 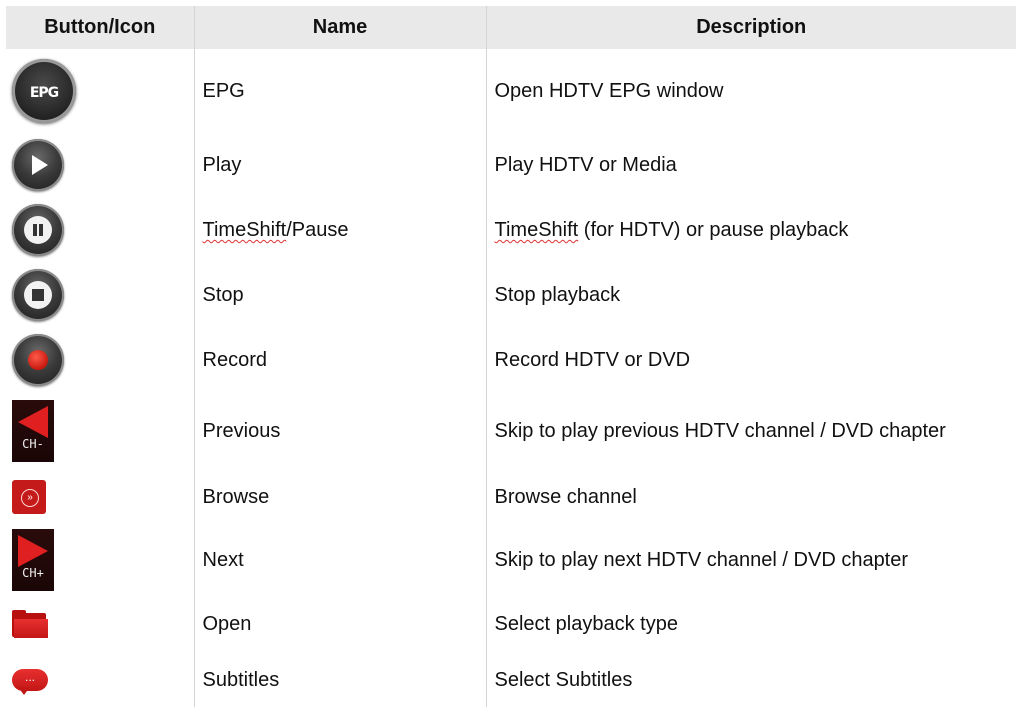 What do you see at coordinates (750, 27) in the screenshot?
I see `header-description: Description` at bounding box center [750, 27].